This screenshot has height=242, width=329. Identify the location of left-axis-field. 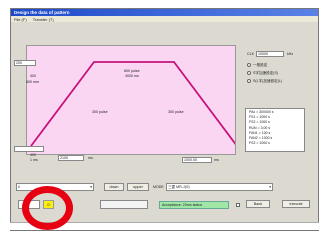
(29, 149).